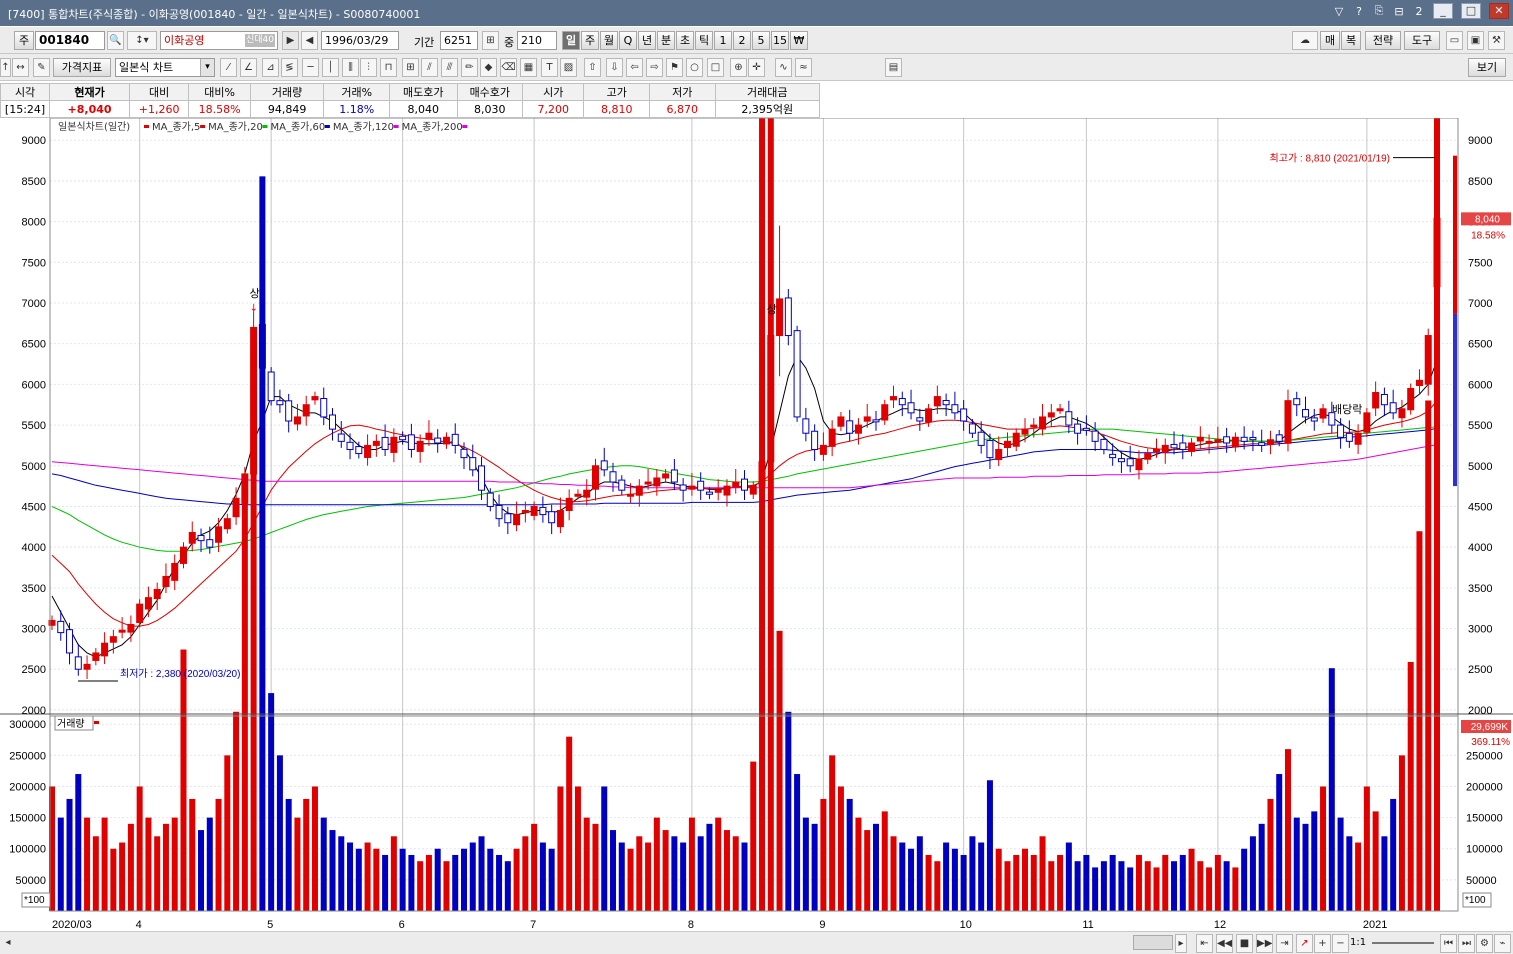 Image resolution: width=1513 pixels, height=954 pixels. I want to click on period-button: ₩, so click(799, 40).